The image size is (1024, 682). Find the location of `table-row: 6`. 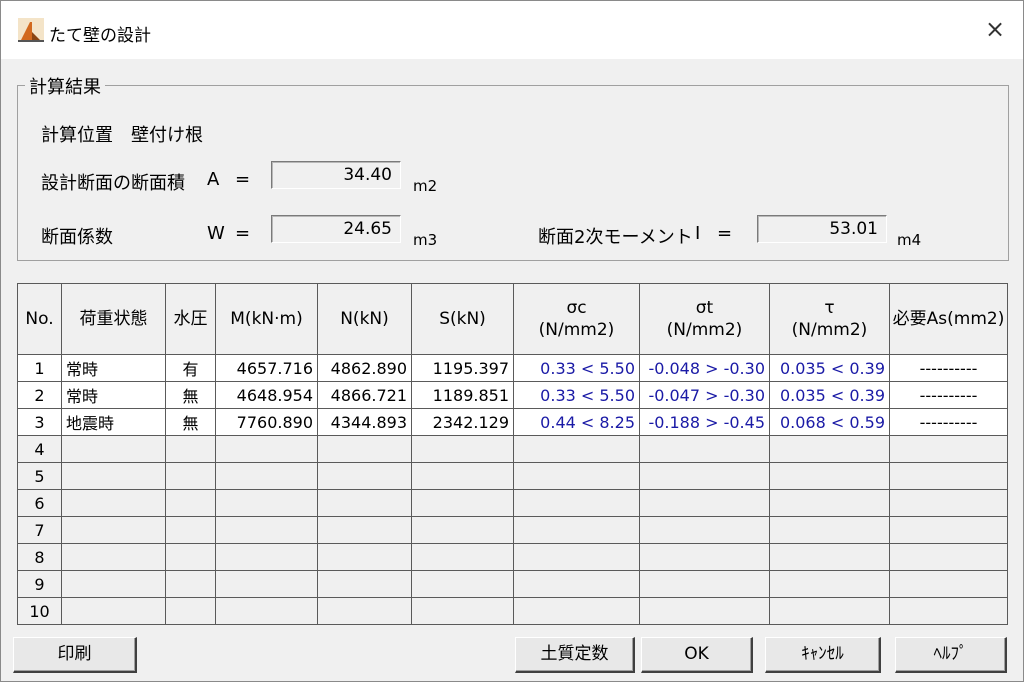

table-row: 6 is located at coordinates (512, 503).